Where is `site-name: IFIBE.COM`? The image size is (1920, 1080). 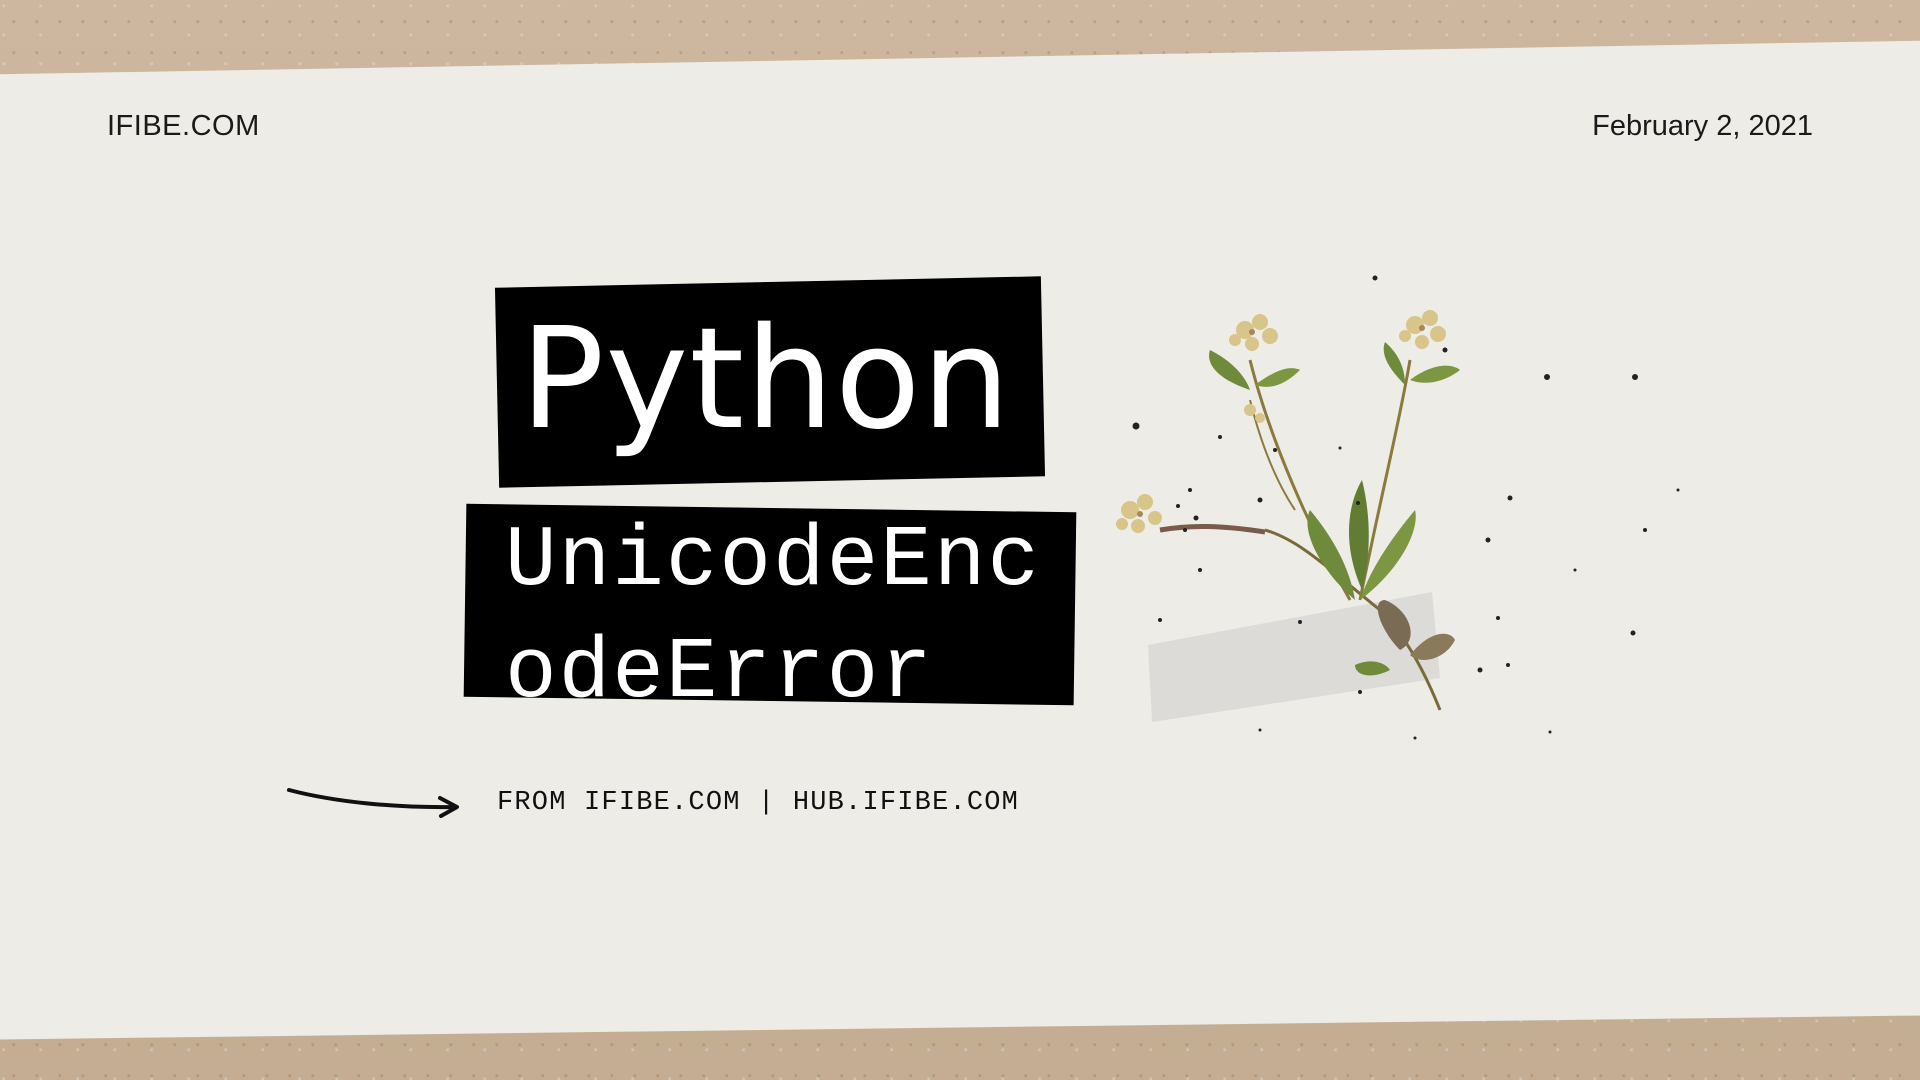 site-name: IFIBE.COM is located at coordinates (183, 126).